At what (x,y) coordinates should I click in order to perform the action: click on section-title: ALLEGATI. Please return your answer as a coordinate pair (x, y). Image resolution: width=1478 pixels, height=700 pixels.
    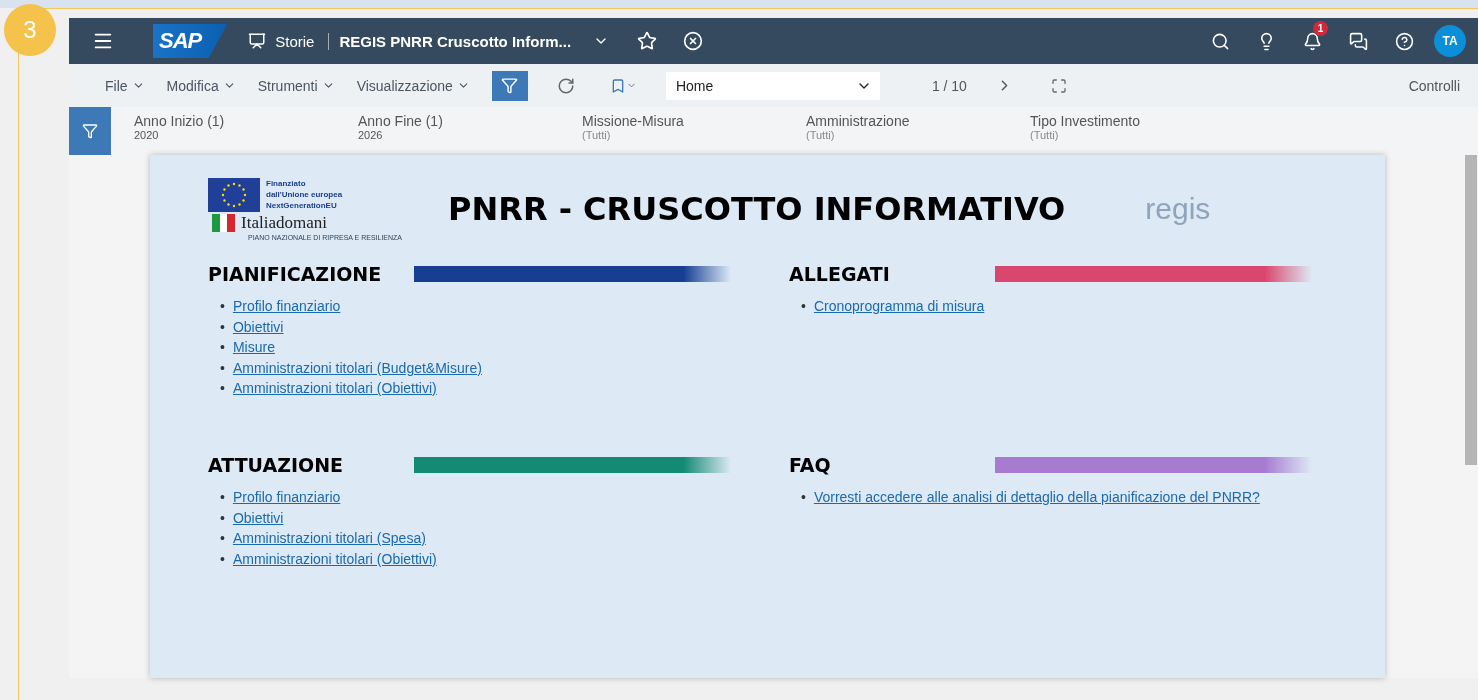
    Looking at the image, I should click on (840, 274).